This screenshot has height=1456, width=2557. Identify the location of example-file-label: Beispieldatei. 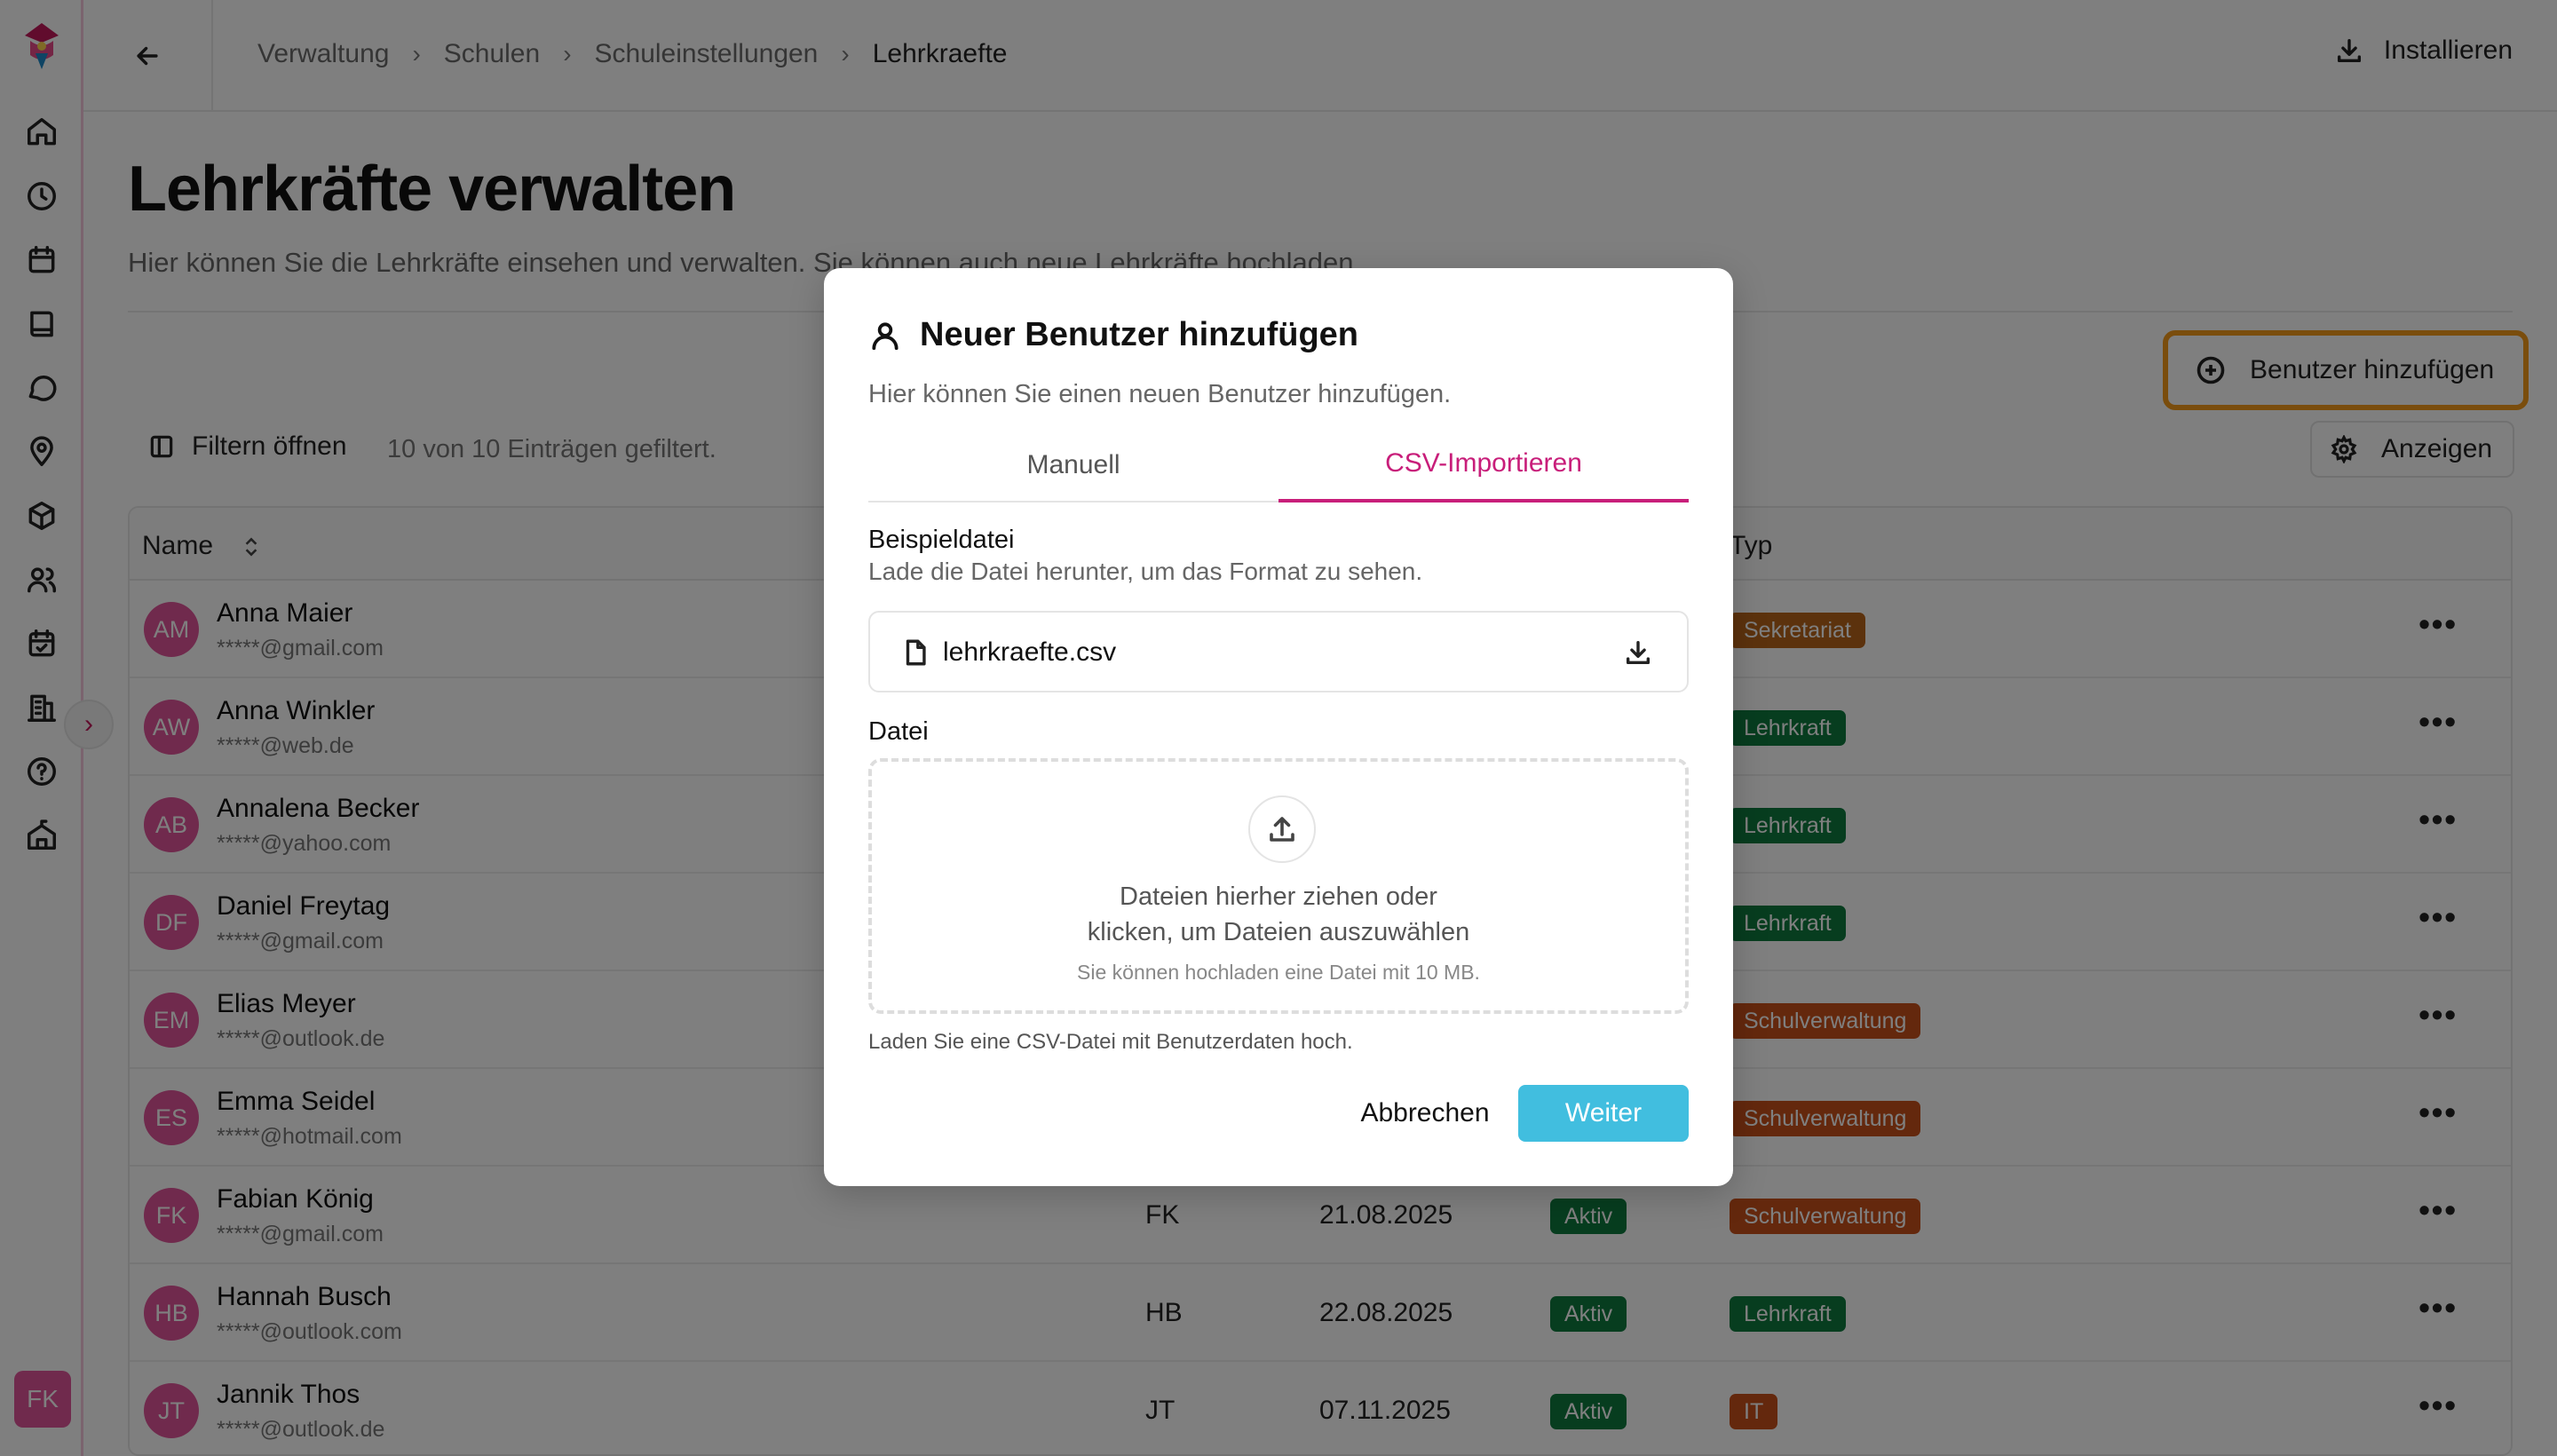
(941, 540).